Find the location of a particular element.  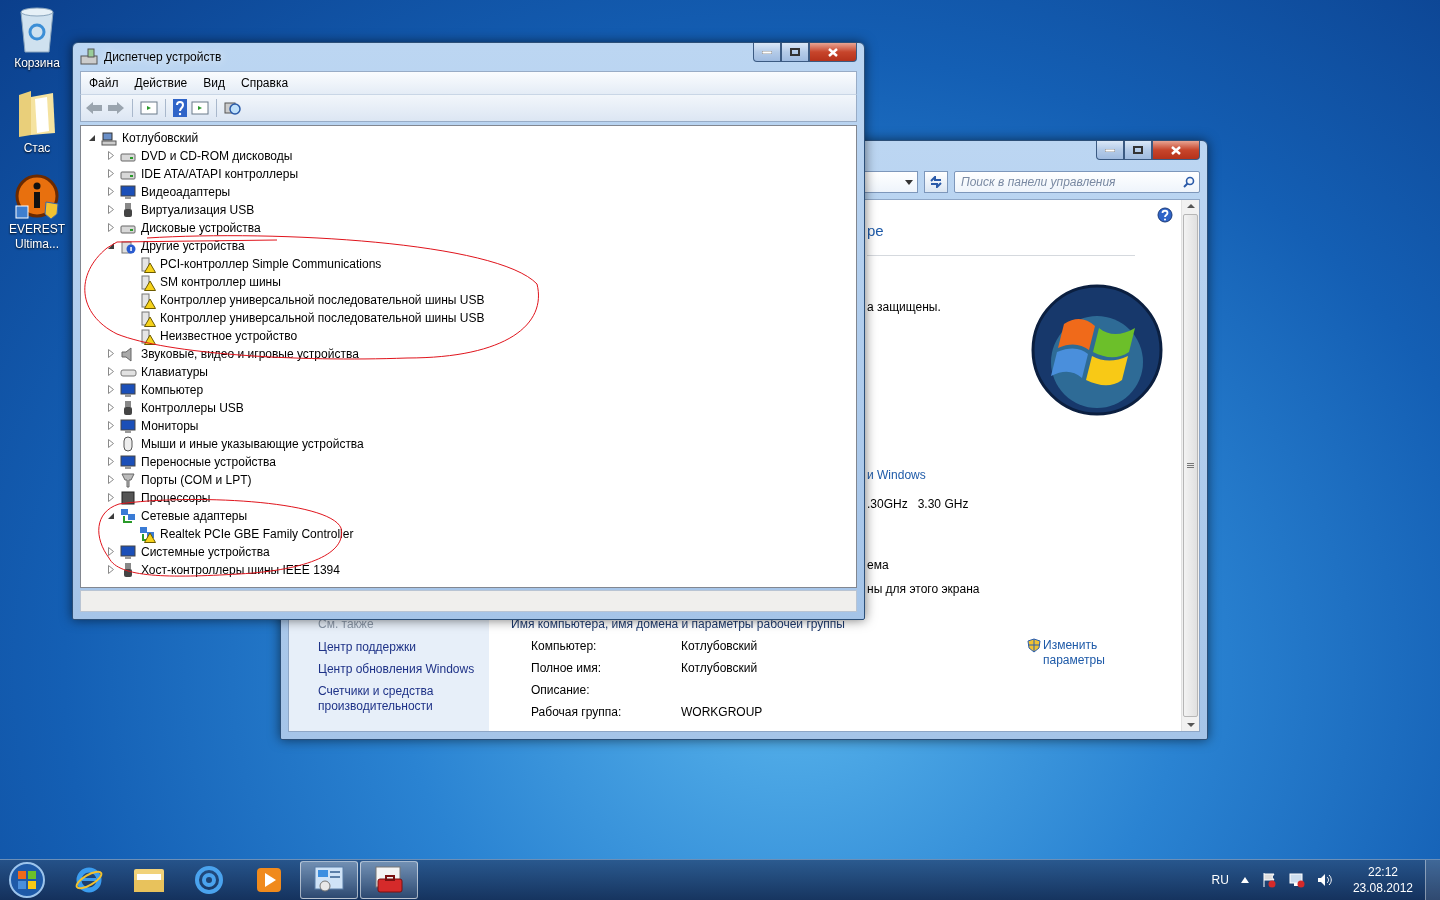

tree-item: Видеоадаптеры is located at coordinates (186, 192).